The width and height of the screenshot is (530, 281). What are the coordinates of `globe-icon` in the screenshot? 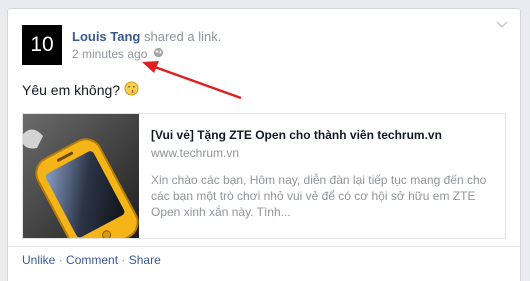 It's located at (158, 54).